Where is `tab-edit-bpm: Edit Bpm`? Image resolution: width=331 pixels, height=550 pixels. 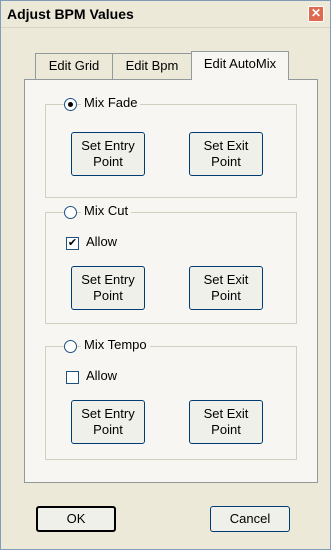 tab-edit-bpm: Edit Bpm is located at coordinates (152, 66).